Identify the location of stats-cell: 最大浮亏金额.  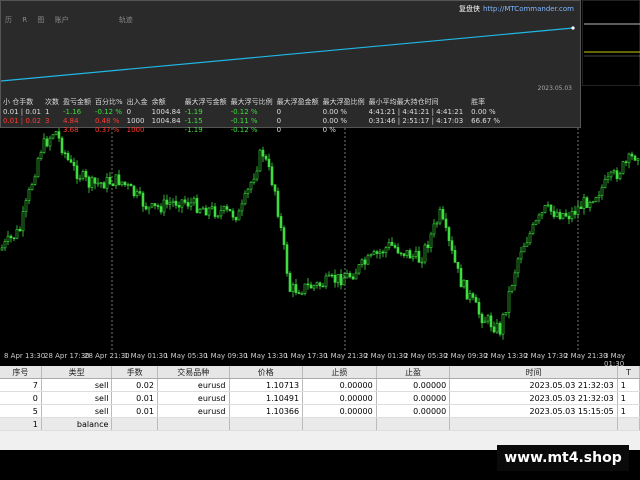
(205, 102).